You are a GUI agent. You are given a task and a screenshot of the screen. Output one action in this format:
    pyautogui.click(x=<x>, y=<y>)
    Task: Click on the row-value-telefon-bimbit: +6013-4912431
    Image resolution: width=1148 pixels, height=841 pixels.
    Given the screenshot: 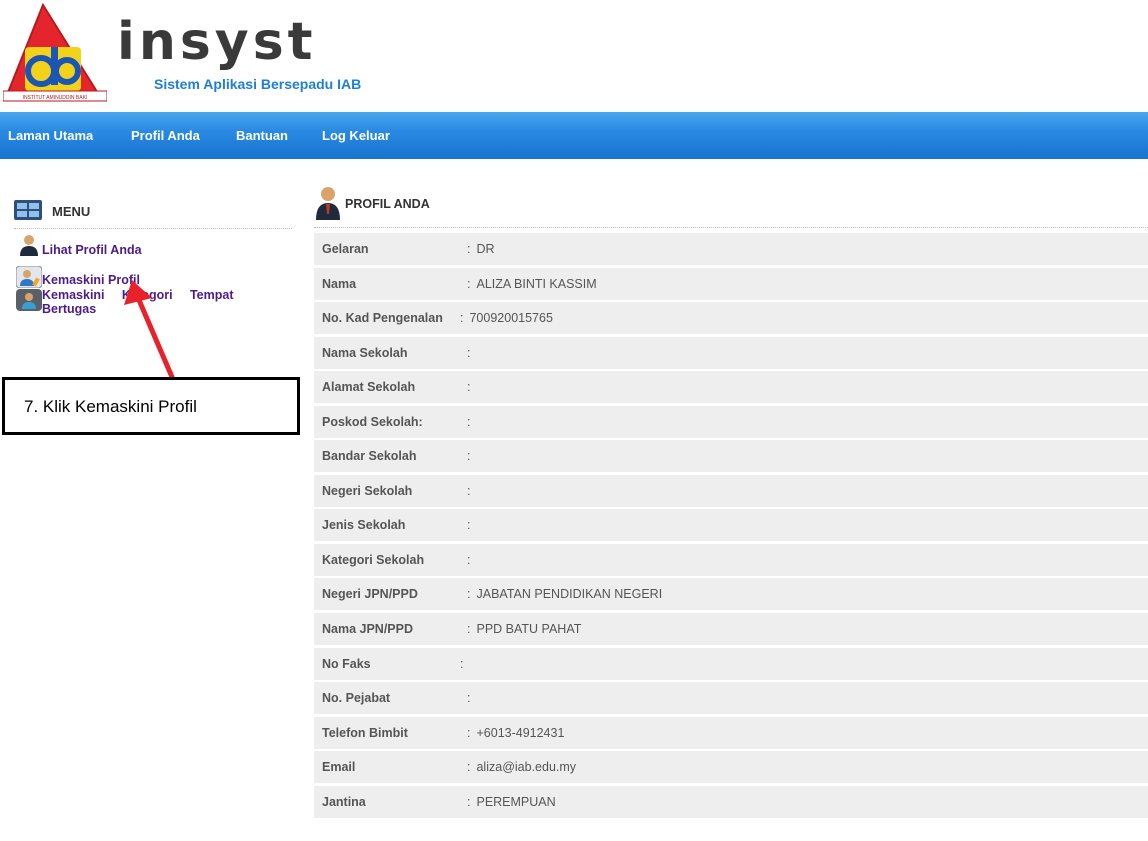 What is the action you would take?
    pyautogui.click(x=515, y=733)
    